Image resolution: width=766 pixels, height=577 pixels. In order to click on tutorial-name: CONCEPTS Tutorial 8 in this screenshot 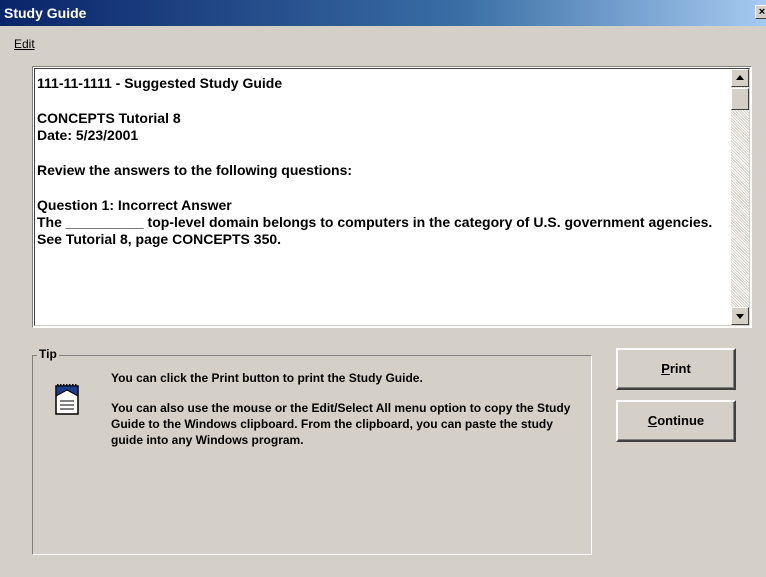, I will do `click(109, 118)`.